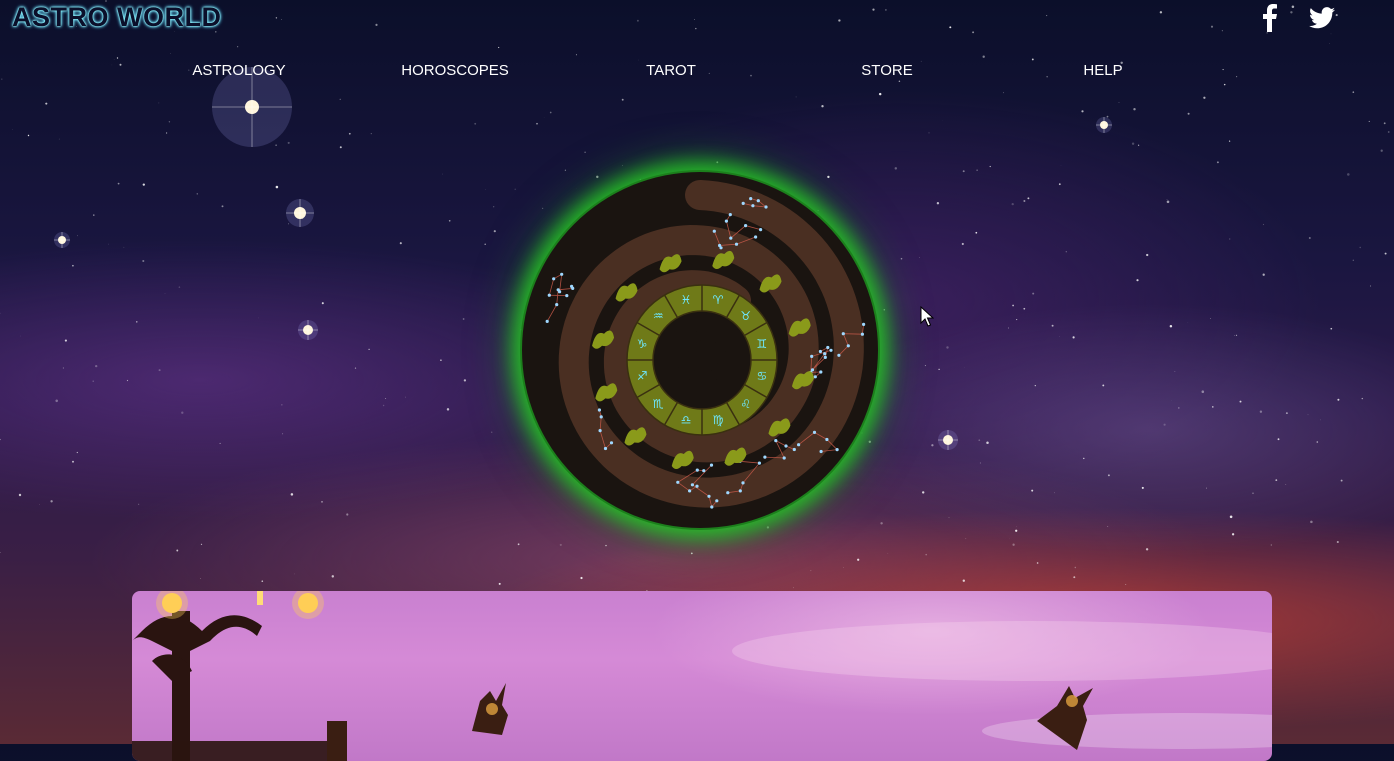  Describe the element at coordinates (455, 70) in the screenshot. I see `nav-horoscopes: HOROSCOPES` at that location.